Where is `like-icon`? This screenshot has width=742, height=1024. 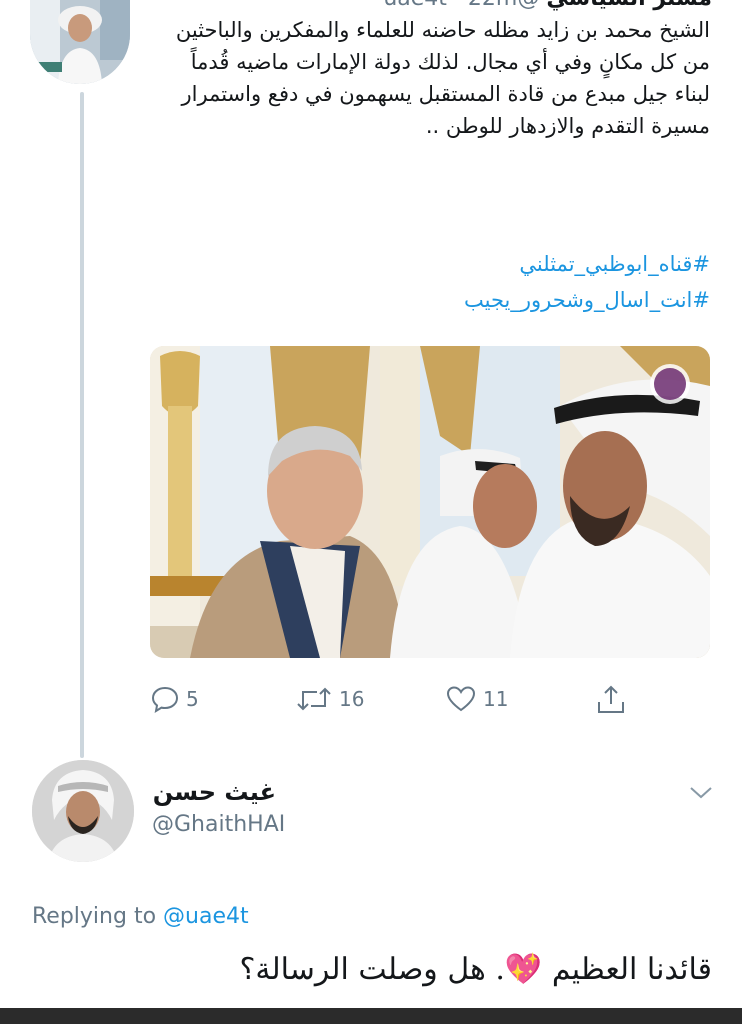
like-icon is located at coordinates (461, 699).